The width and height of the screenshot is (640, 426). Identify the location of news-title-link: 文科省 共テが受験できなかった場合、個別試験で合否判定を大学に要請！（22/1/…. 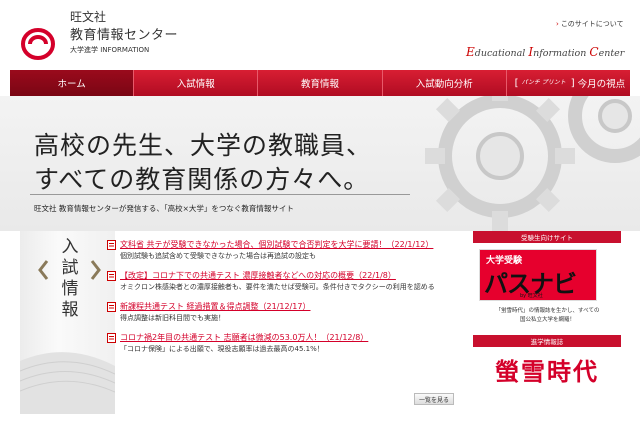
(276, 245).